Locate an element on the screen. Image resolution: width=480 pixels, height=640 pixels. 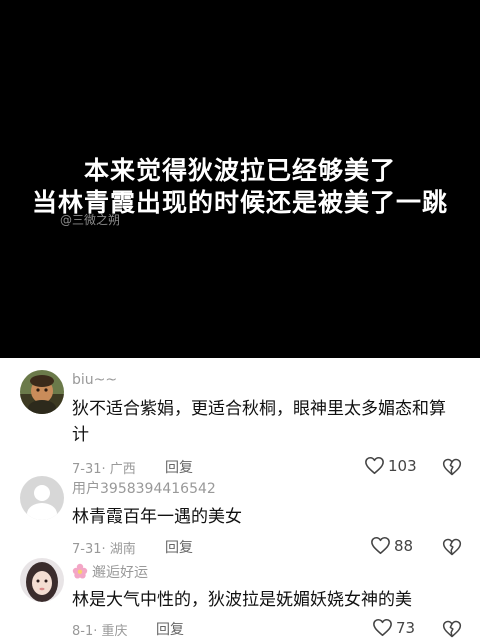
flower-icon is located at coordinates (80, 571).